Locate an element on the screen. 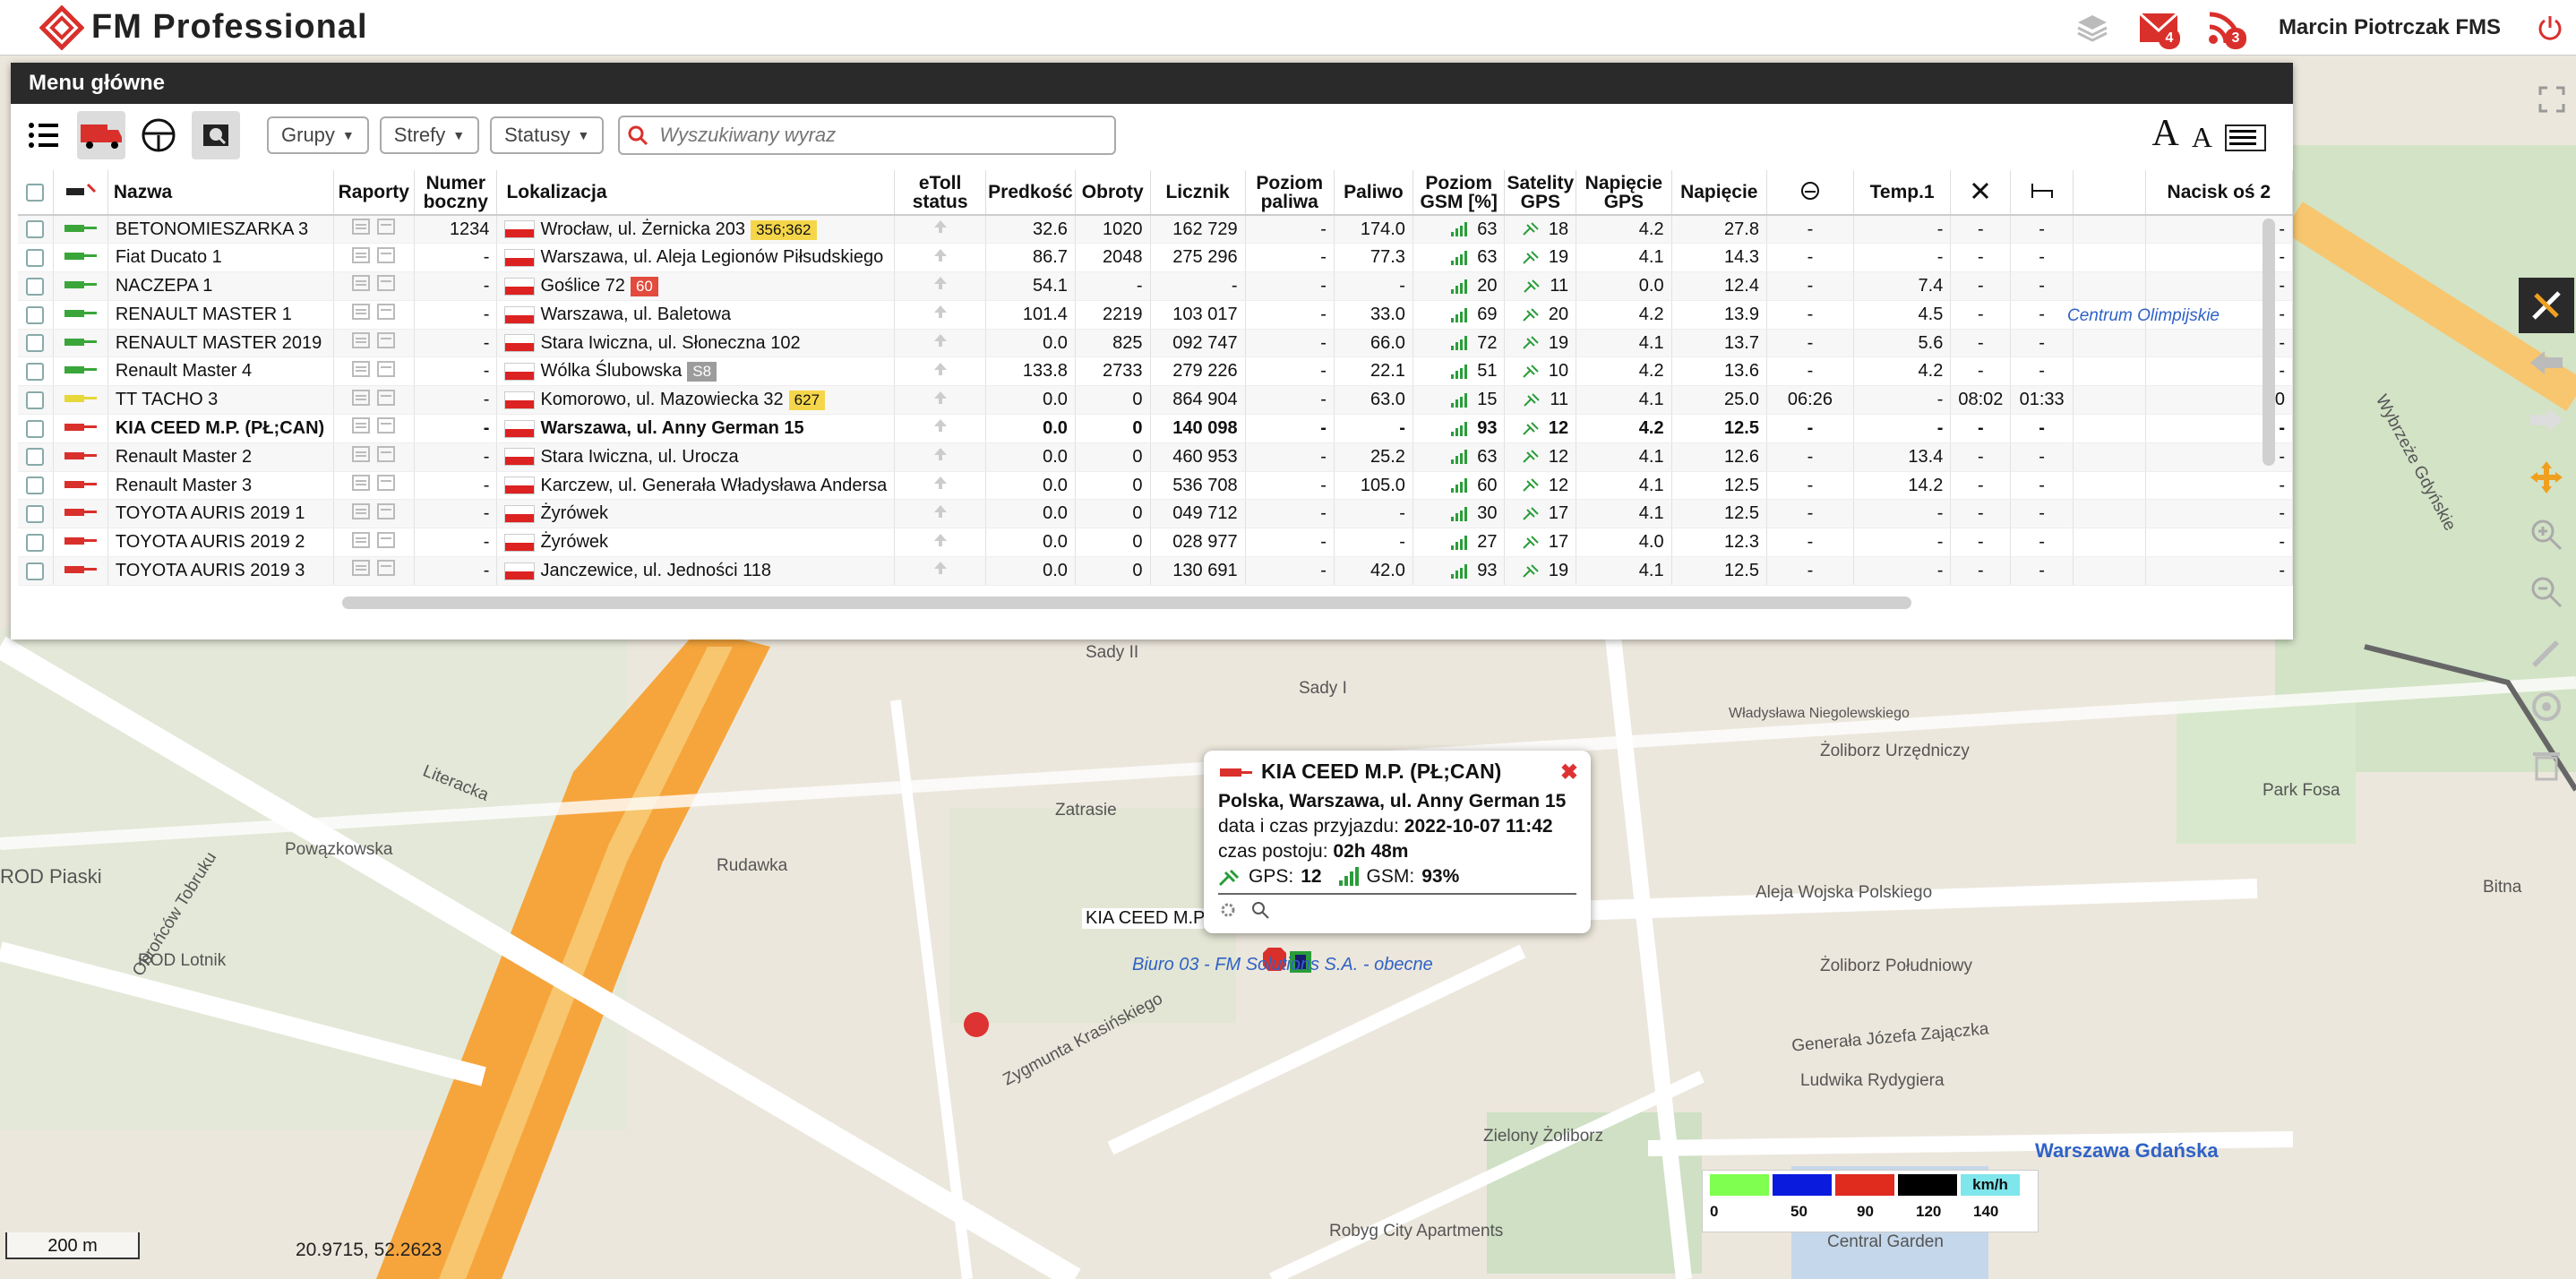 This screenshot has height=1279, width=2576. col-gps-voltage: Napięcie GPS is located at coordinates (1624, 193).